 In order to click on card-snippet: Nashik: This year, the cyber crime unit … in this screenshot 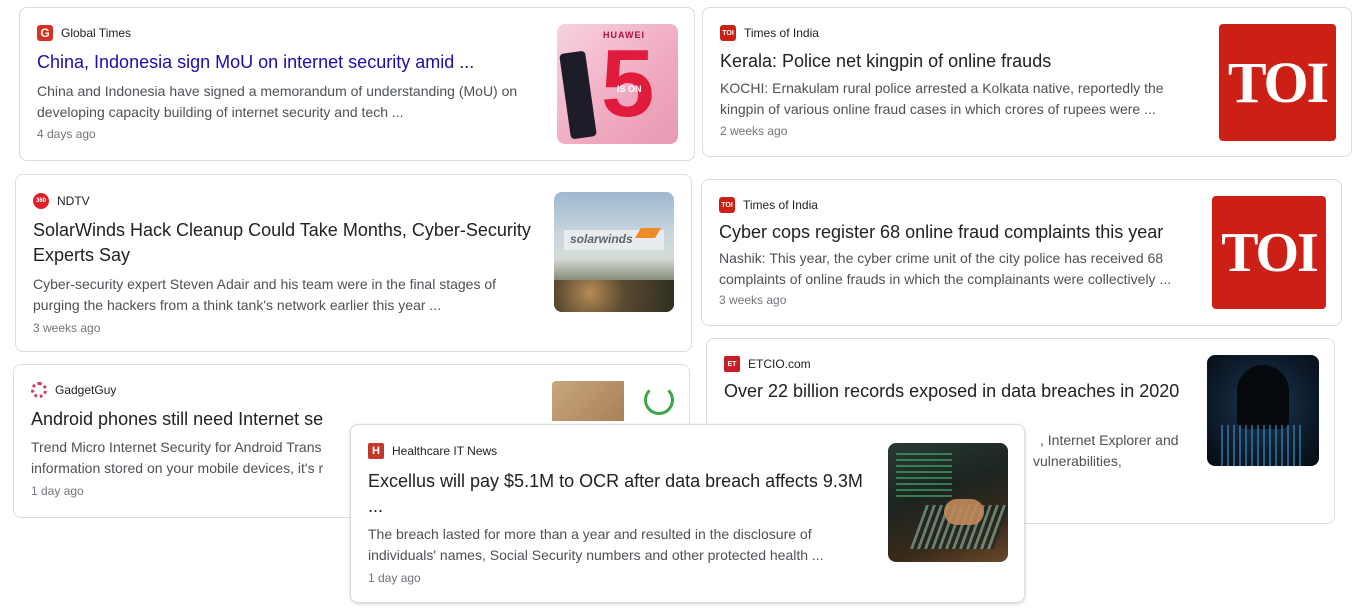, I will do `click(945, 268)`.